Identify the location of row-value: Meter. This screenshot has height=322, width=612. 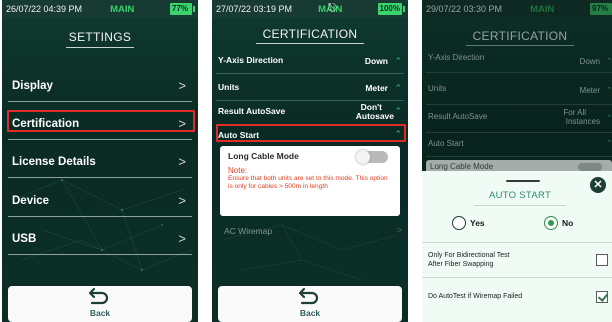
(376, 88).